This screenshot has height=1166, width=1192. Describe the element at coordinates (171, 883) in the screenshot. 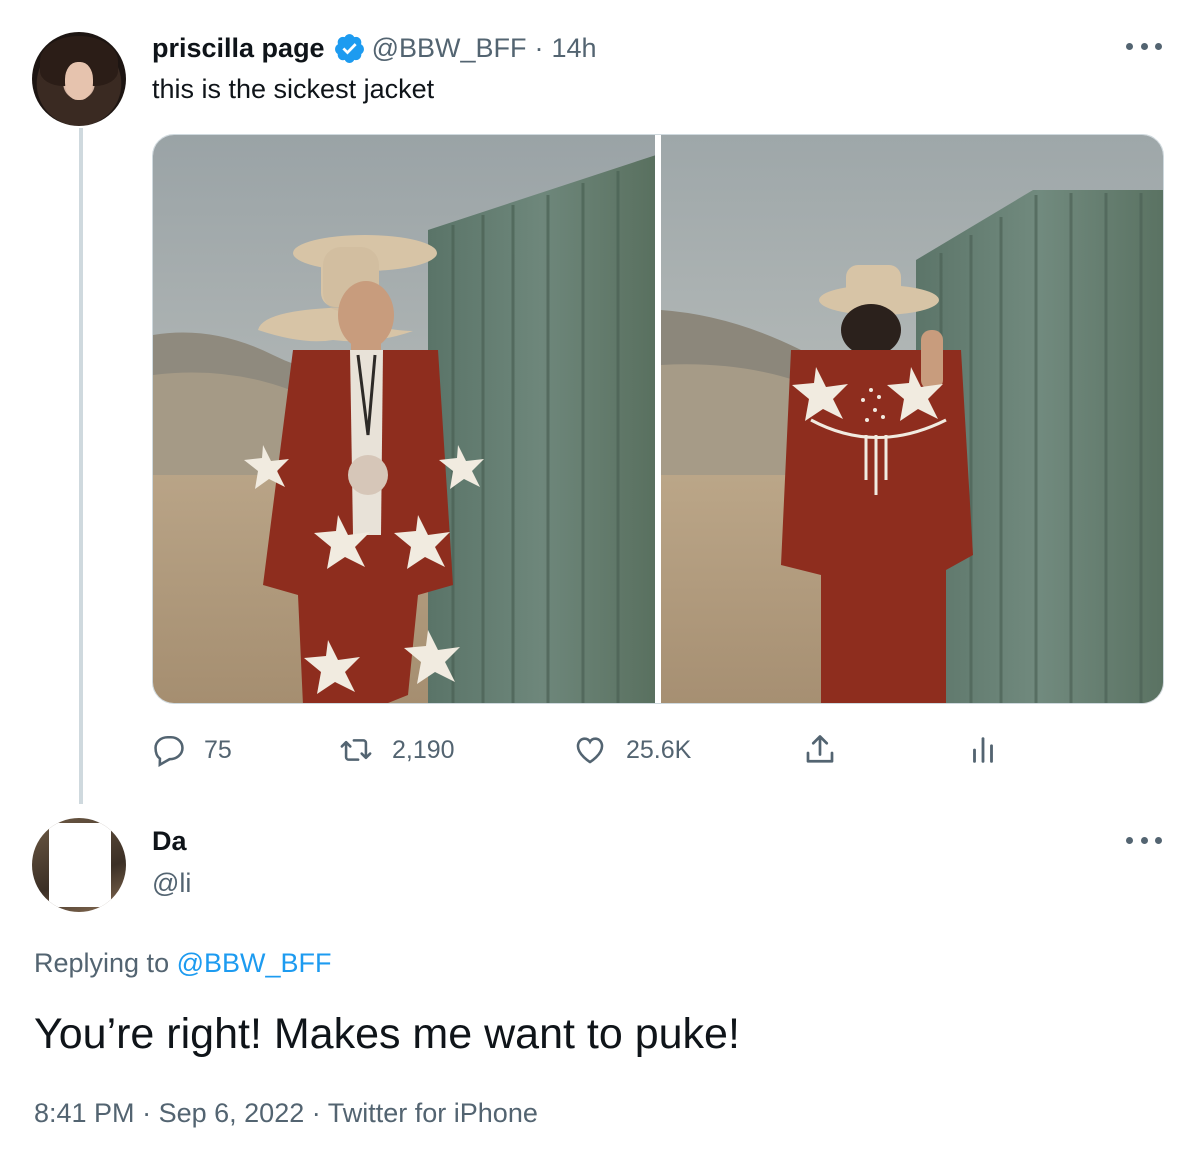

I see `reply-author-handle: @li` at that location.